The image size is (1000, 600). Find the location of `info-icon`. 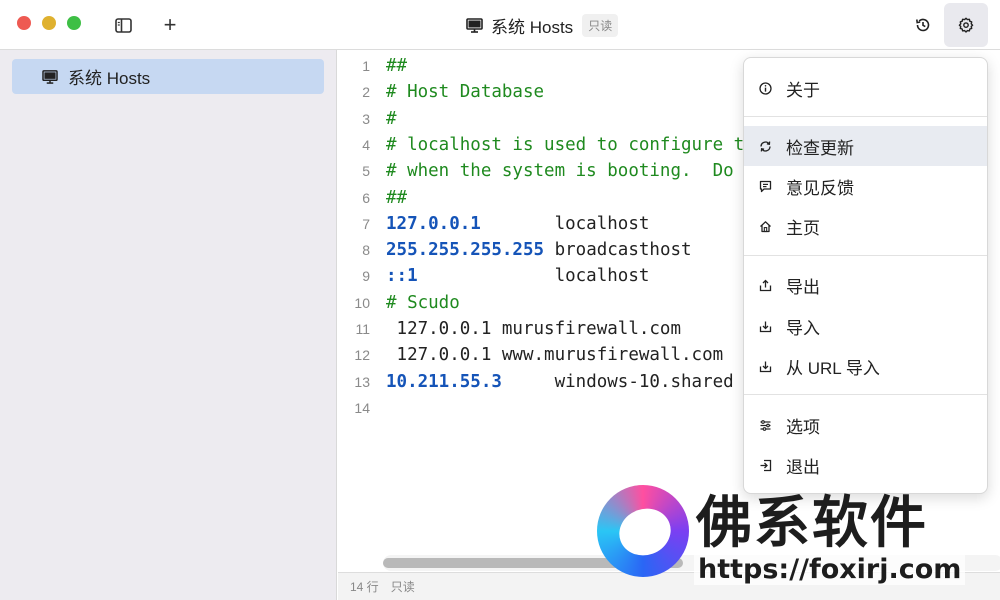

info-icon is located at coordinates (765, 88).